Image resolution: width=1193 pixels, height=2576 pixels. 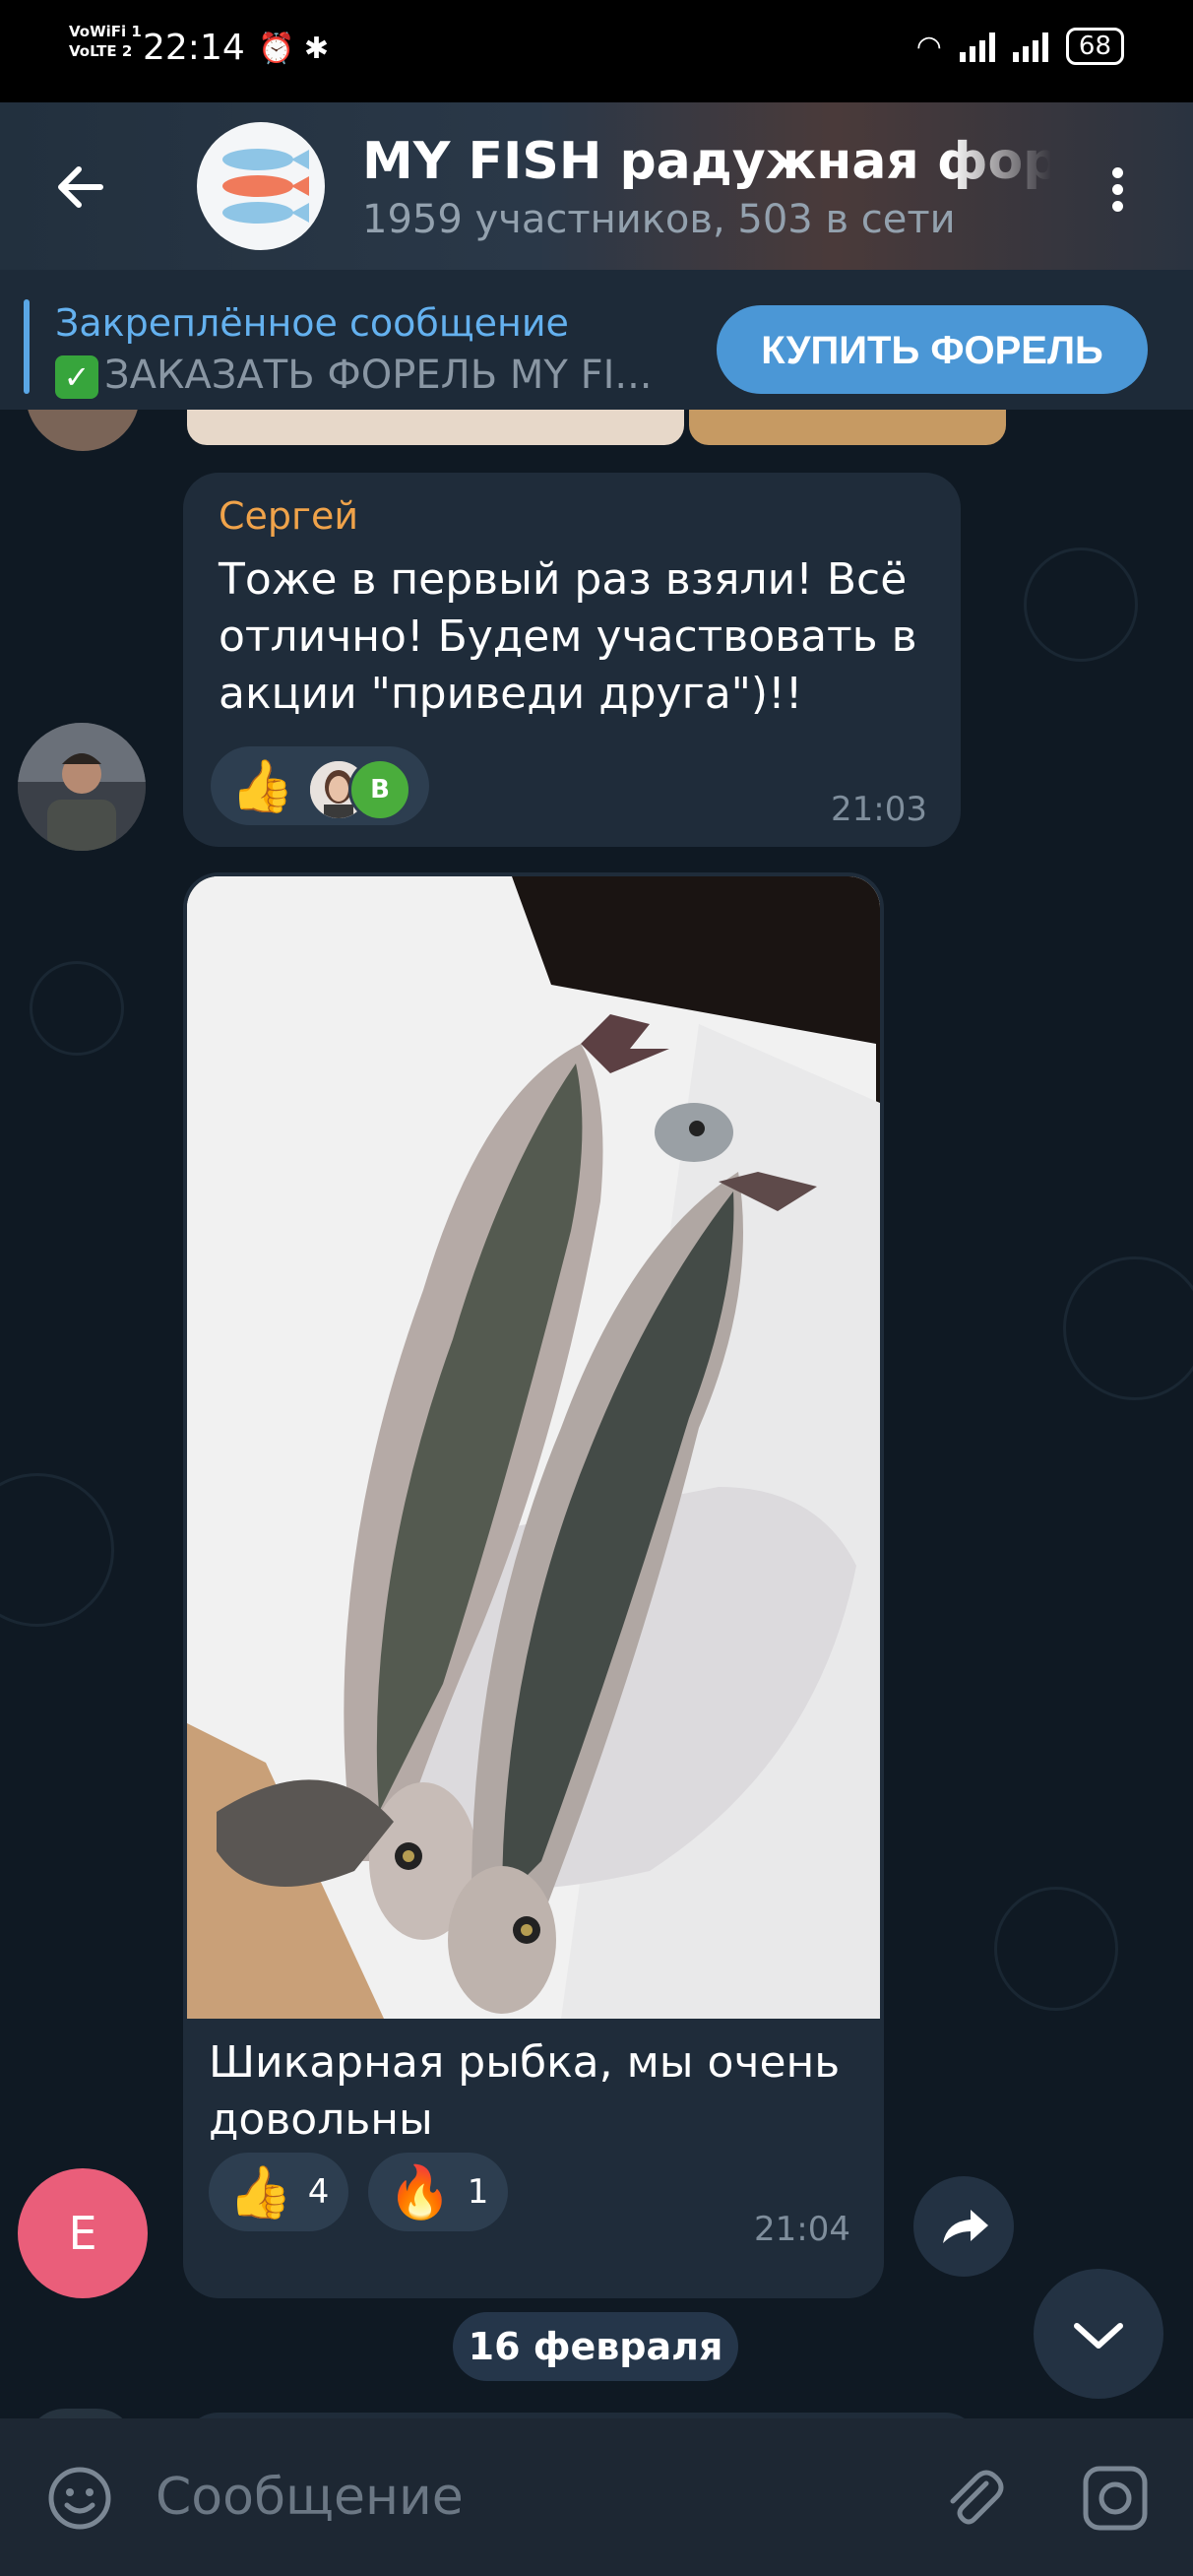 What do you see at coordinates (265, 186) in the screenshot?
I see `fish-logo-icon` at bounding box center [265, 186].